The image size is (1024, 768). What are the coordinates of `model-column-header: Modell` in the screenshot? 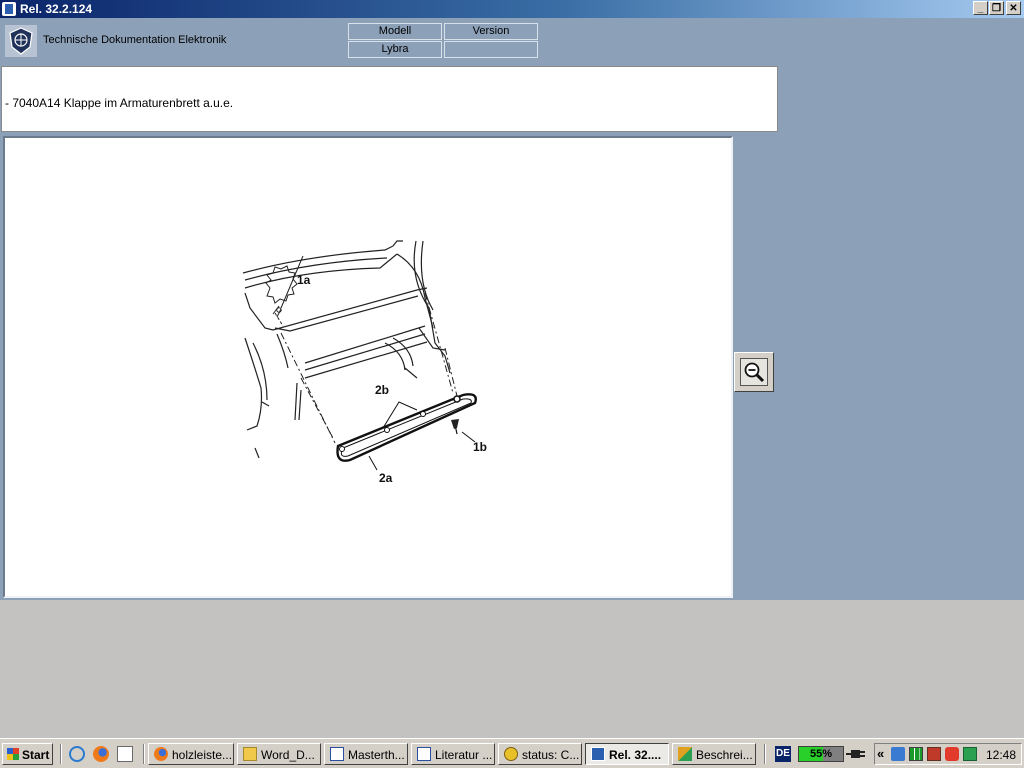 It's located at (395, 31).